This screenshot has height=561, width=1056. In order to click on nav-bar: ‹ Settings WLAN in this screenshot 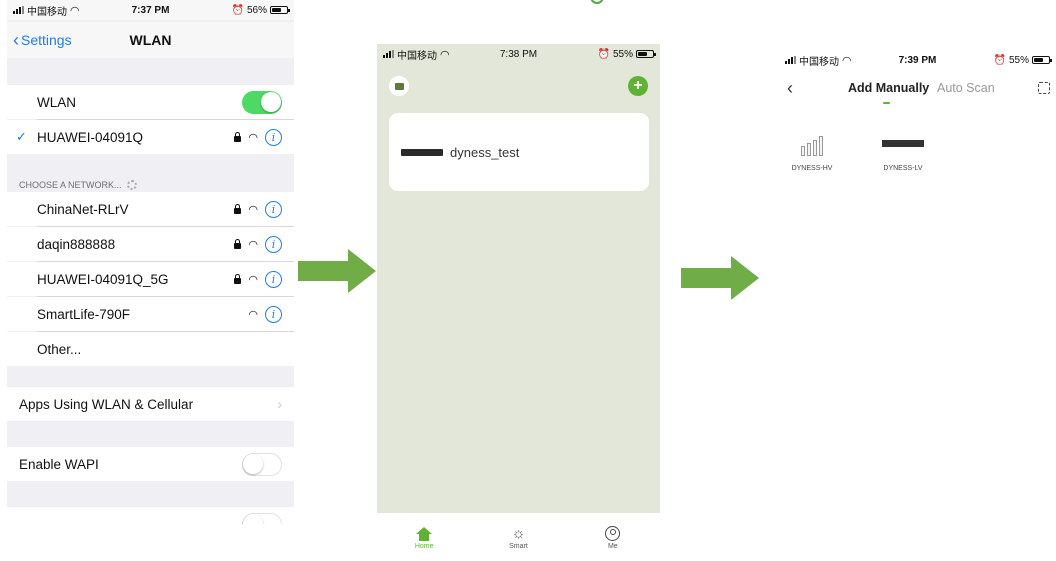, I will do `click(150, 40)`.